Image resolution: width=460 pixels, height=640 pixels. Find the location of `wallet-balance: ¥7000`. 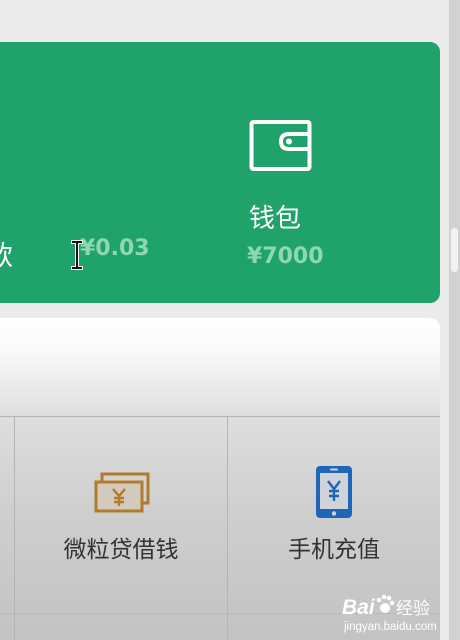

wallet-balance: ¥7000 is located at coordinates (285, 256).